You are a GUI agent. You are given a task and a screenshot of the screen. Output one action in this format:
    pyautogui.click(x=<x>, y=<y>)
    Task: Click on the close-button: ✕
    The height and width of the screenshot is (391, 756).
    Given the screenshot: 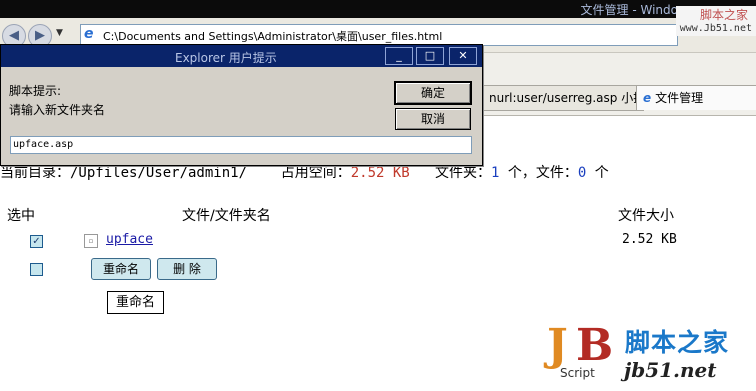 What is the action you would take?
    pyautogui.click(x=463, y=56)
    